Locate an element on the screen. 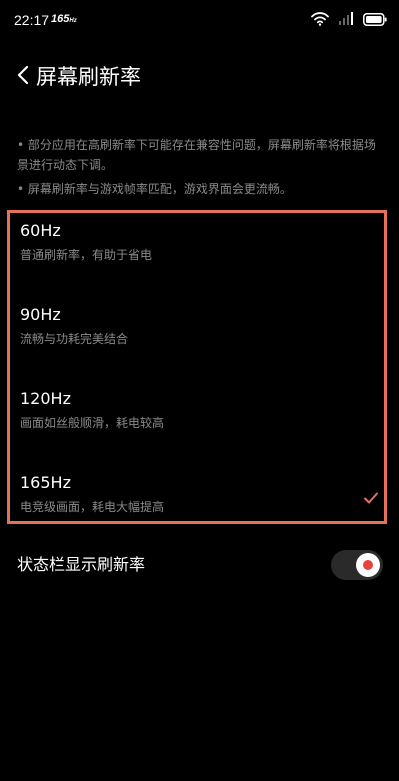  option-description: 普通刷新率，有助于省电 is located at coordinates (86, 255).